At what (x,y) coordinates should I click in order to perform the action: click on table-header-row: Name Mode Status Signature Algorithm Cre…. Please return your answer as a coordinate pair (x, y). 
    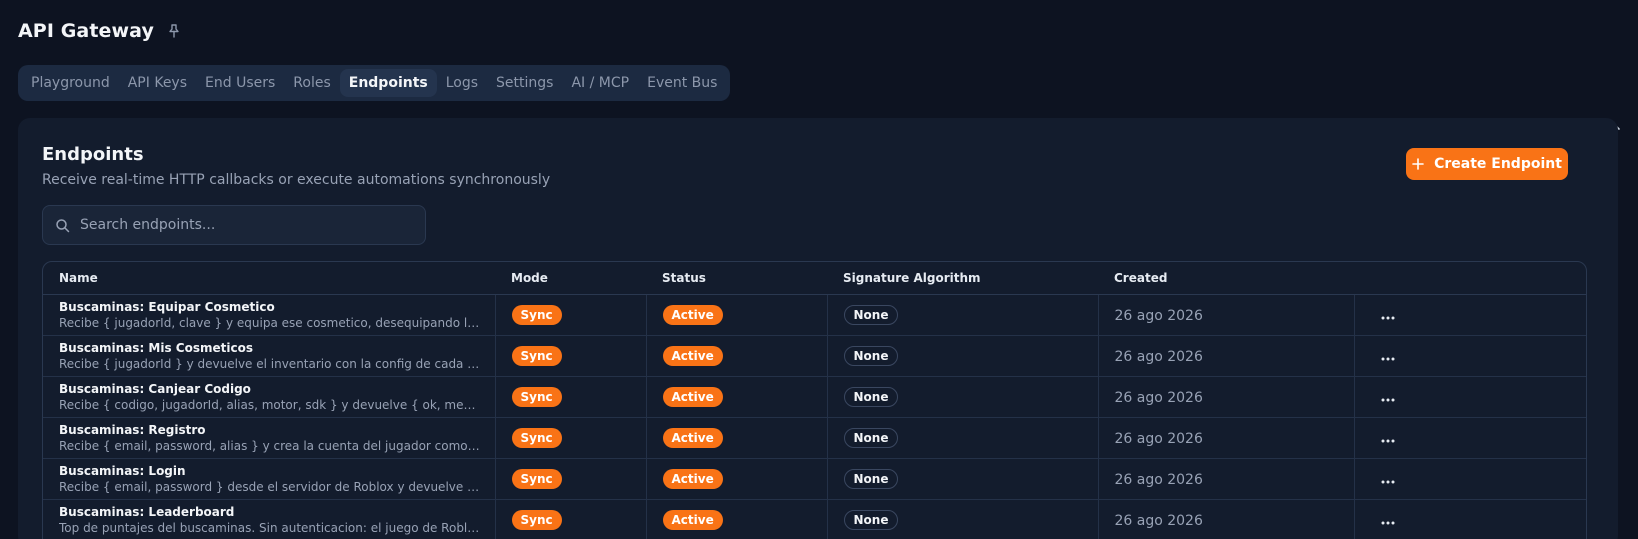
    Looking at the image, I should click on (814, 278).